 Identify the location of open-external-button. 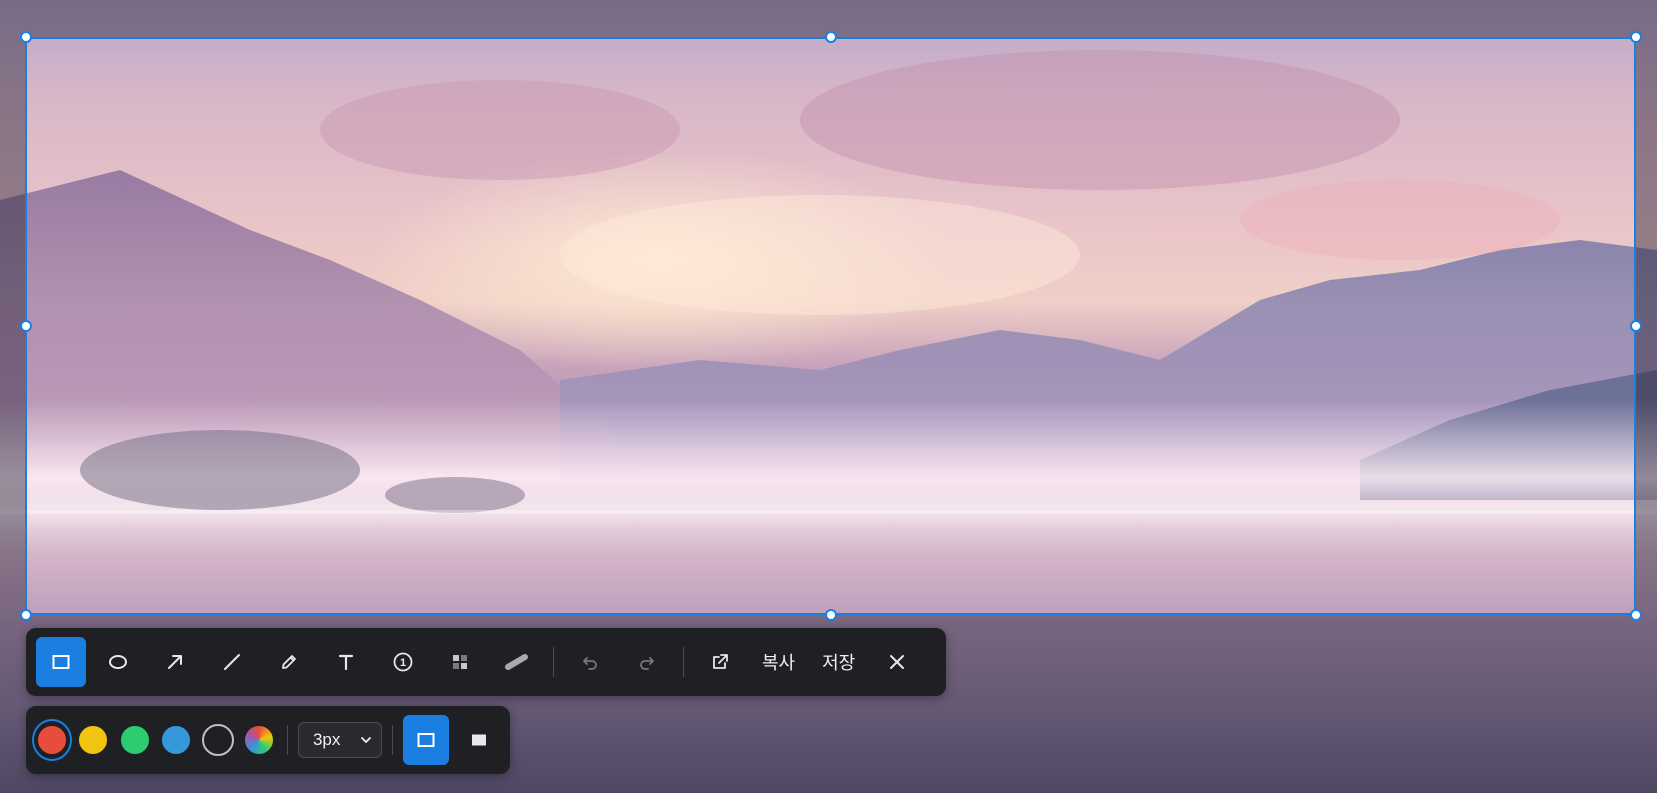
(720, 662).